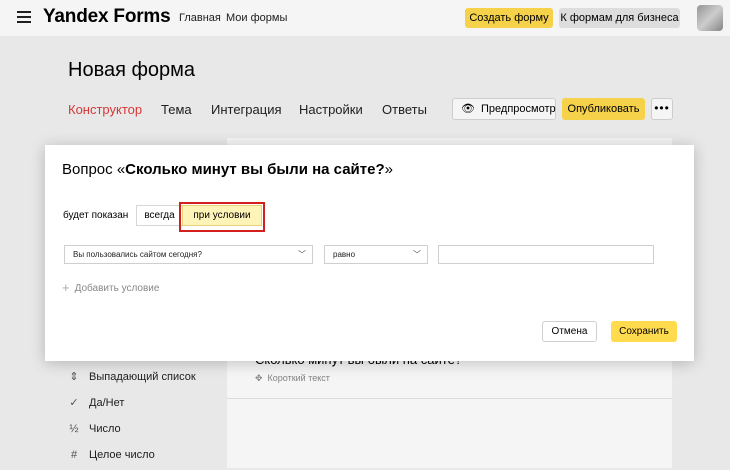 The height and width of the screenshot is (470, 730). Describe the element at coordinates (122, 455) in the screenshot. I see `sidebar-item-label: Целое число` at that location.